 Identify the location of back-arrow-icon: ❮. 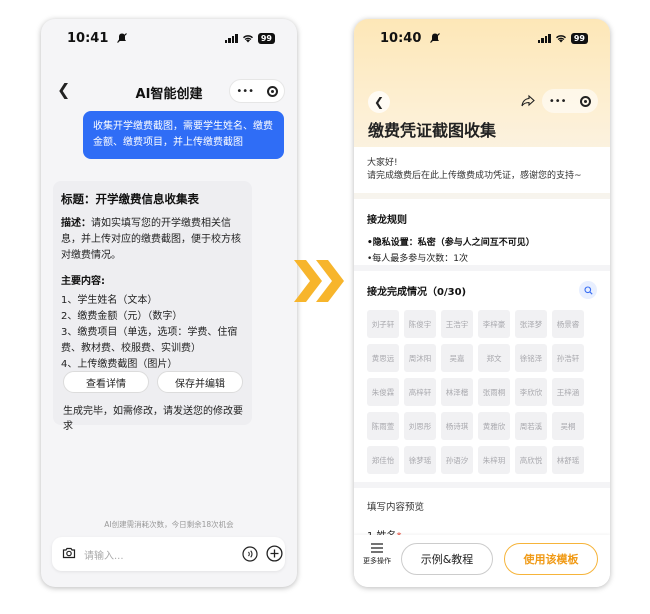
(379, 102).